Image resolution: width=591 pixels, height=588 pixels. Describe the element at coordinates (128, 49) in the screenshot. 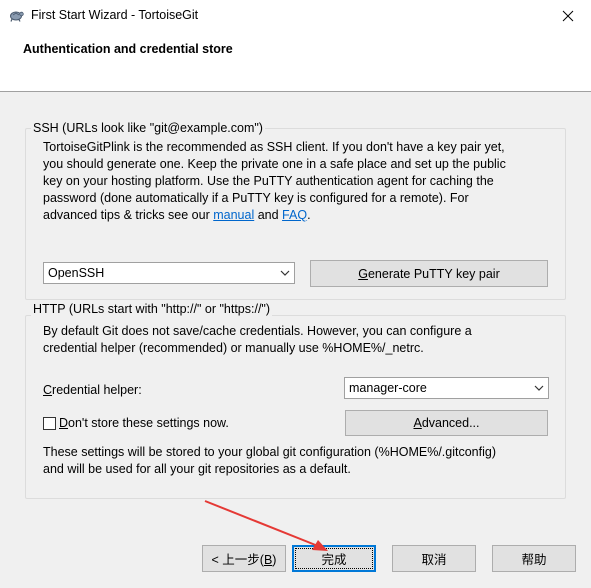

I see `page-title: Authentication and credential store` at that location.